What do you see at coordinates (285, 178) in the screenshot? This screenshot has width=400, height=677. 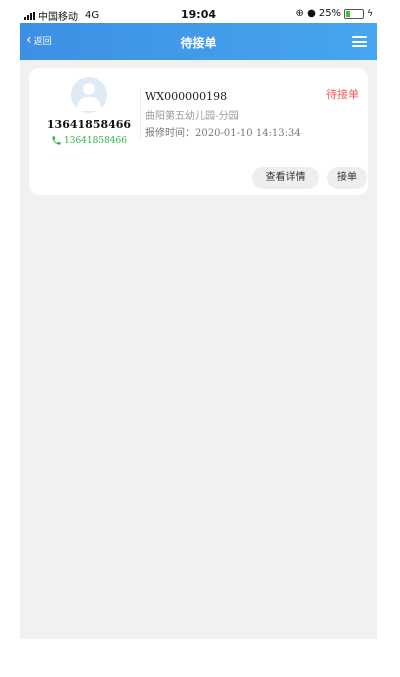 I see `view-details-button: 查看详情` at bounding box center [285, 178].